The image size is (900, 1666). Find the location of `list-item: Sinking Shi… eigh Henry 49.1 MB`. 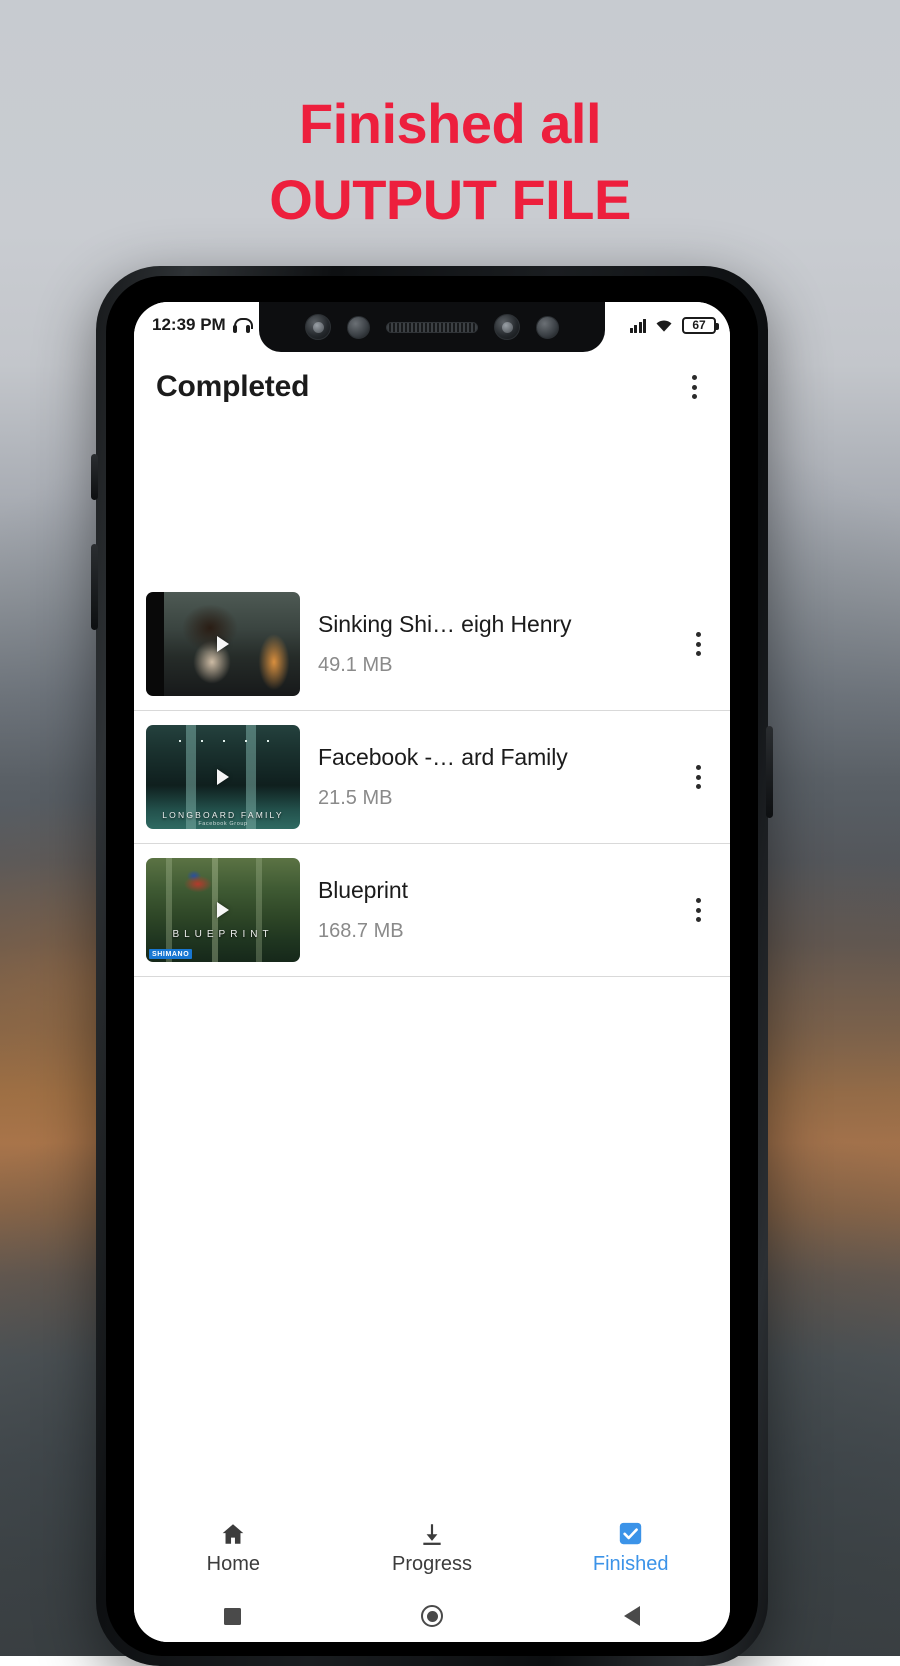

list-item: Sinking Shi… eigh Henry 49.1 MB is located at coordinates (432, 644).